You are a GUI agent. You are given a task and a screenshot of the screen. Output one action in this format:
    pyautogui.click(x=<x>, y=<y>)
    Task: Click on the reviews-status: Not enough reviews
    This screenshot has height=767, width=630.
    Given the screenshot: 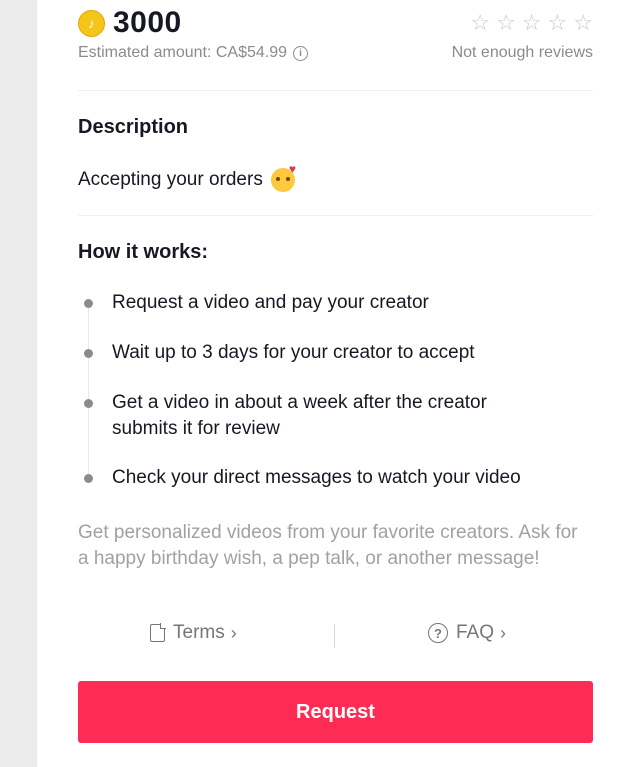 What is the action you would take?
    pyautogui.click(x=522, y=52)
    